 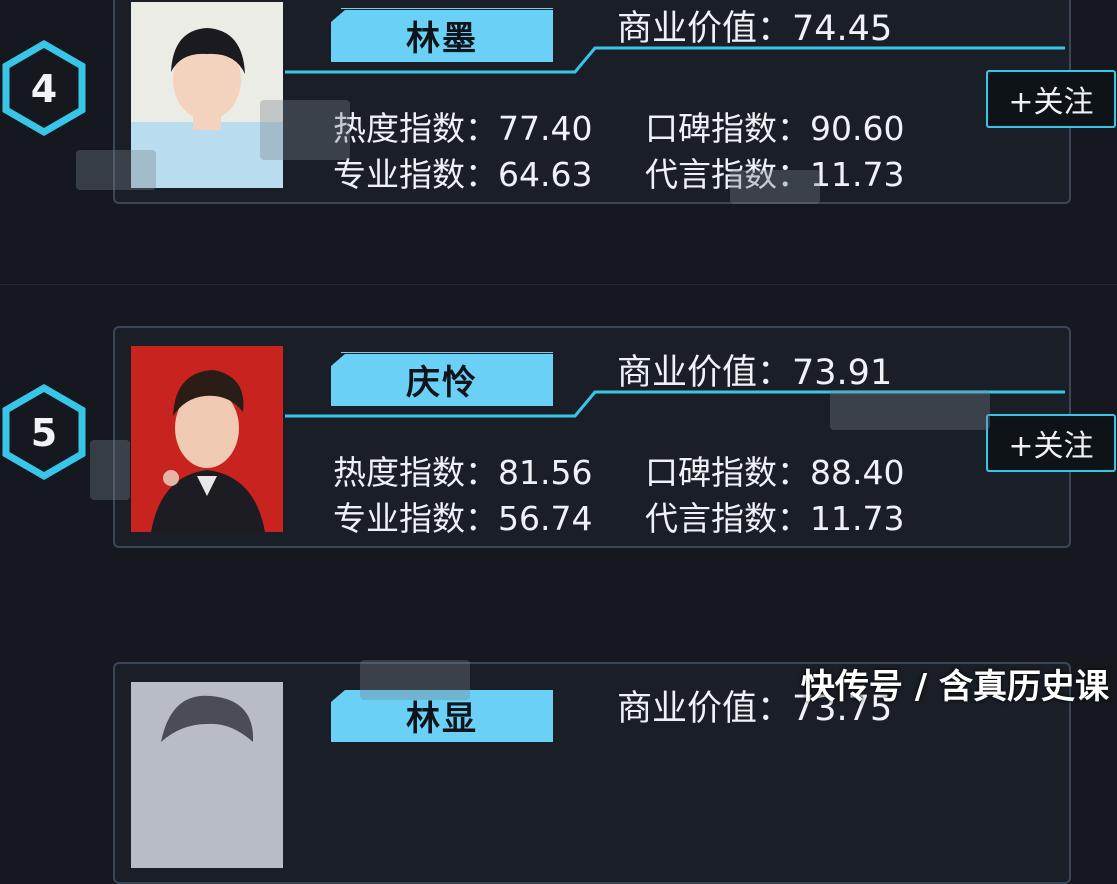 What do you see at coordinates (463, 518) in the screenshot?
I see `professional-index: 专业指数：56.74` at bounding box center [463, 518].